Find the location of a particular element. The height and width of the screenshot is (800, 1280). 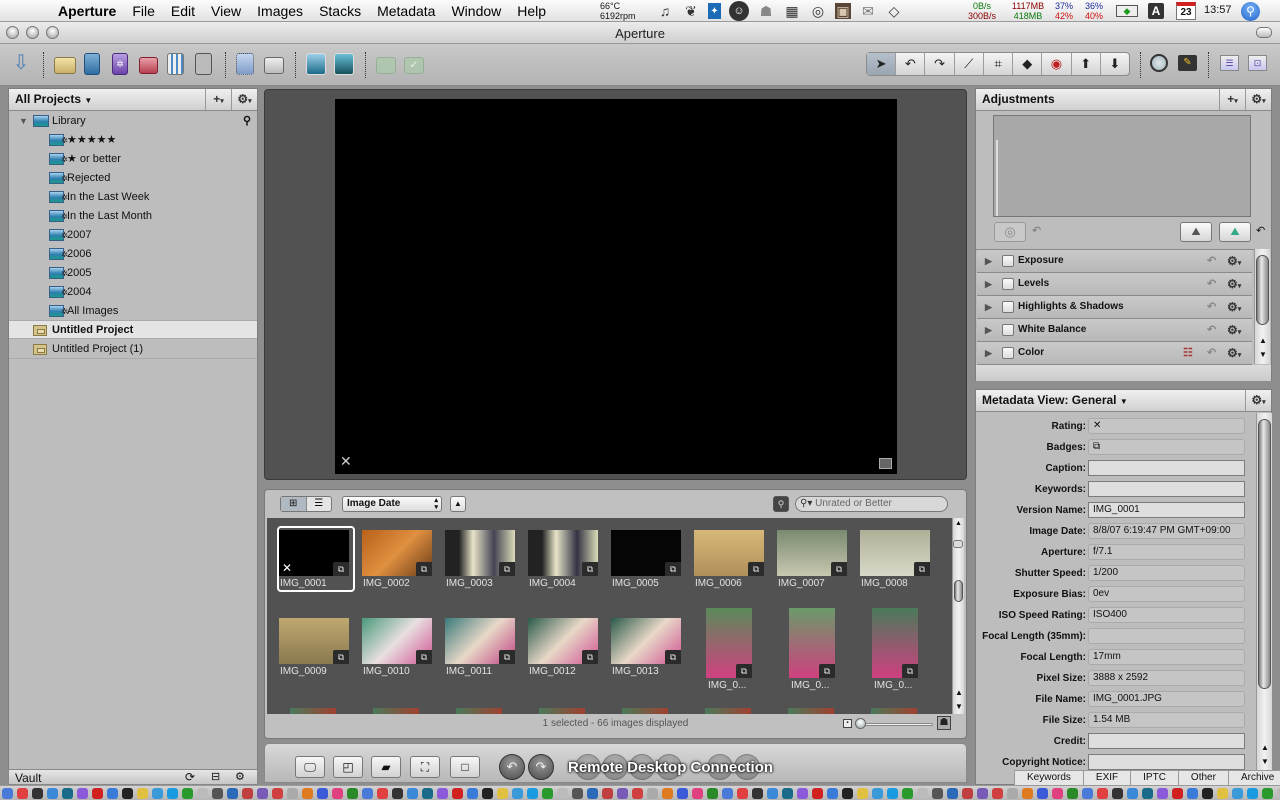

adjustment-checkbox is located at coordinates (1008, 261).